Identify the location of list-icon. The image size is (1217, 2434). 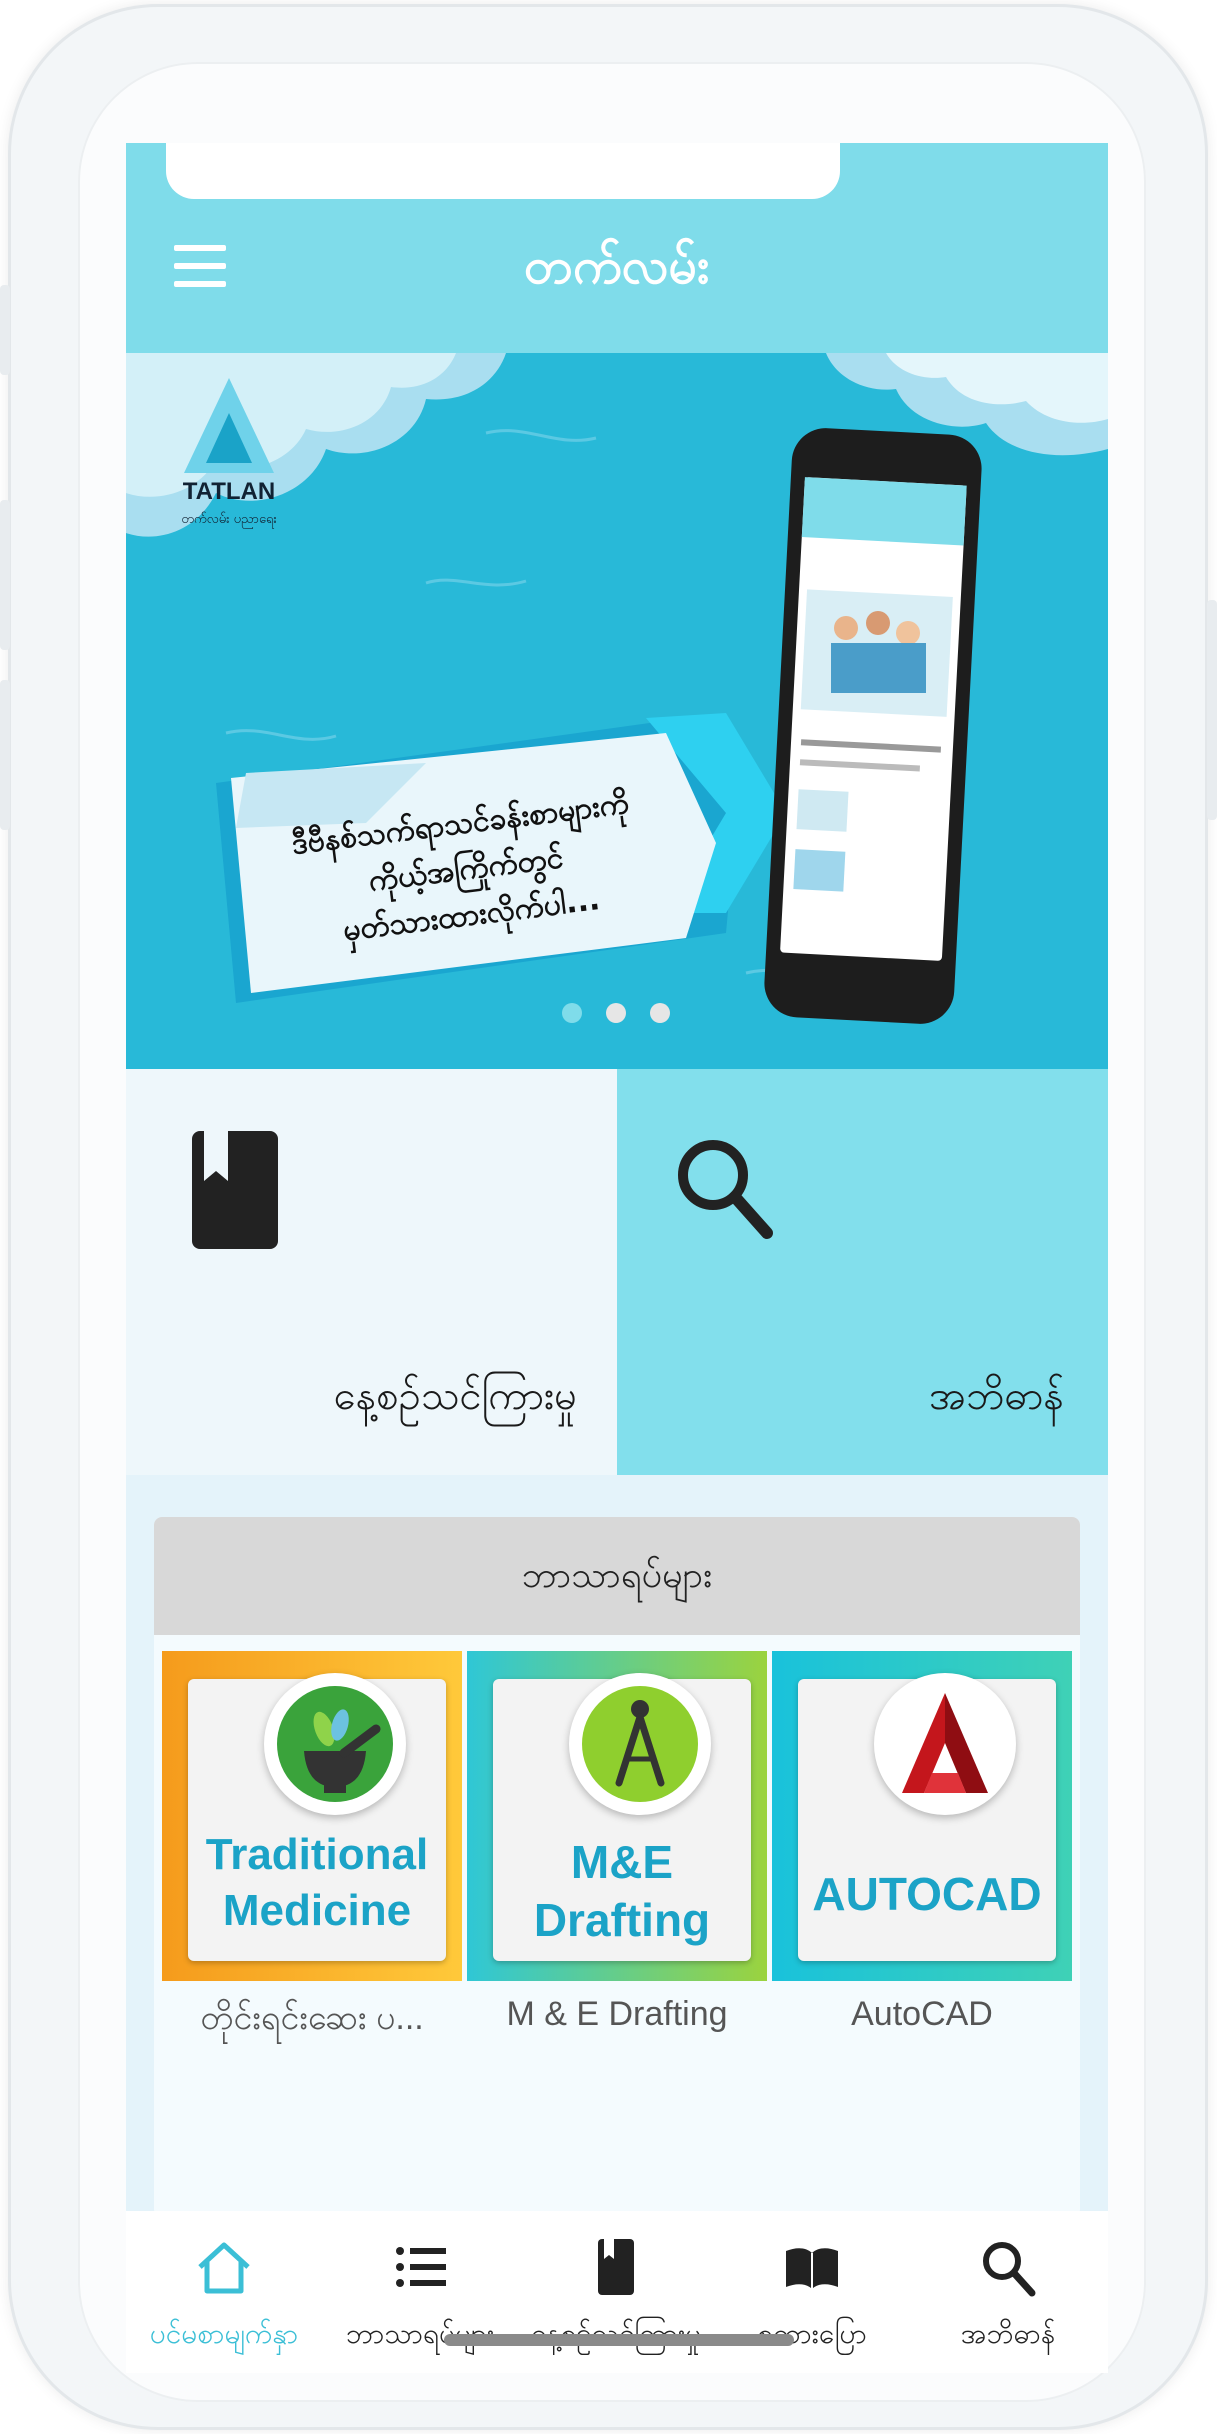
(421, 2267).